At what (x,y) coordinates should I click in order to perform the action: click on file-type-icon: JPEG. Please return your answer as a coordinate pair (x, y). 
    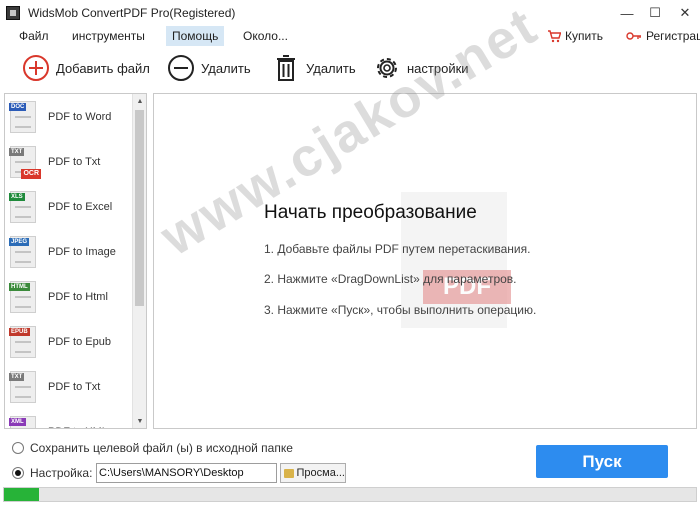
    Looking at the image, I should click on (22, 251).